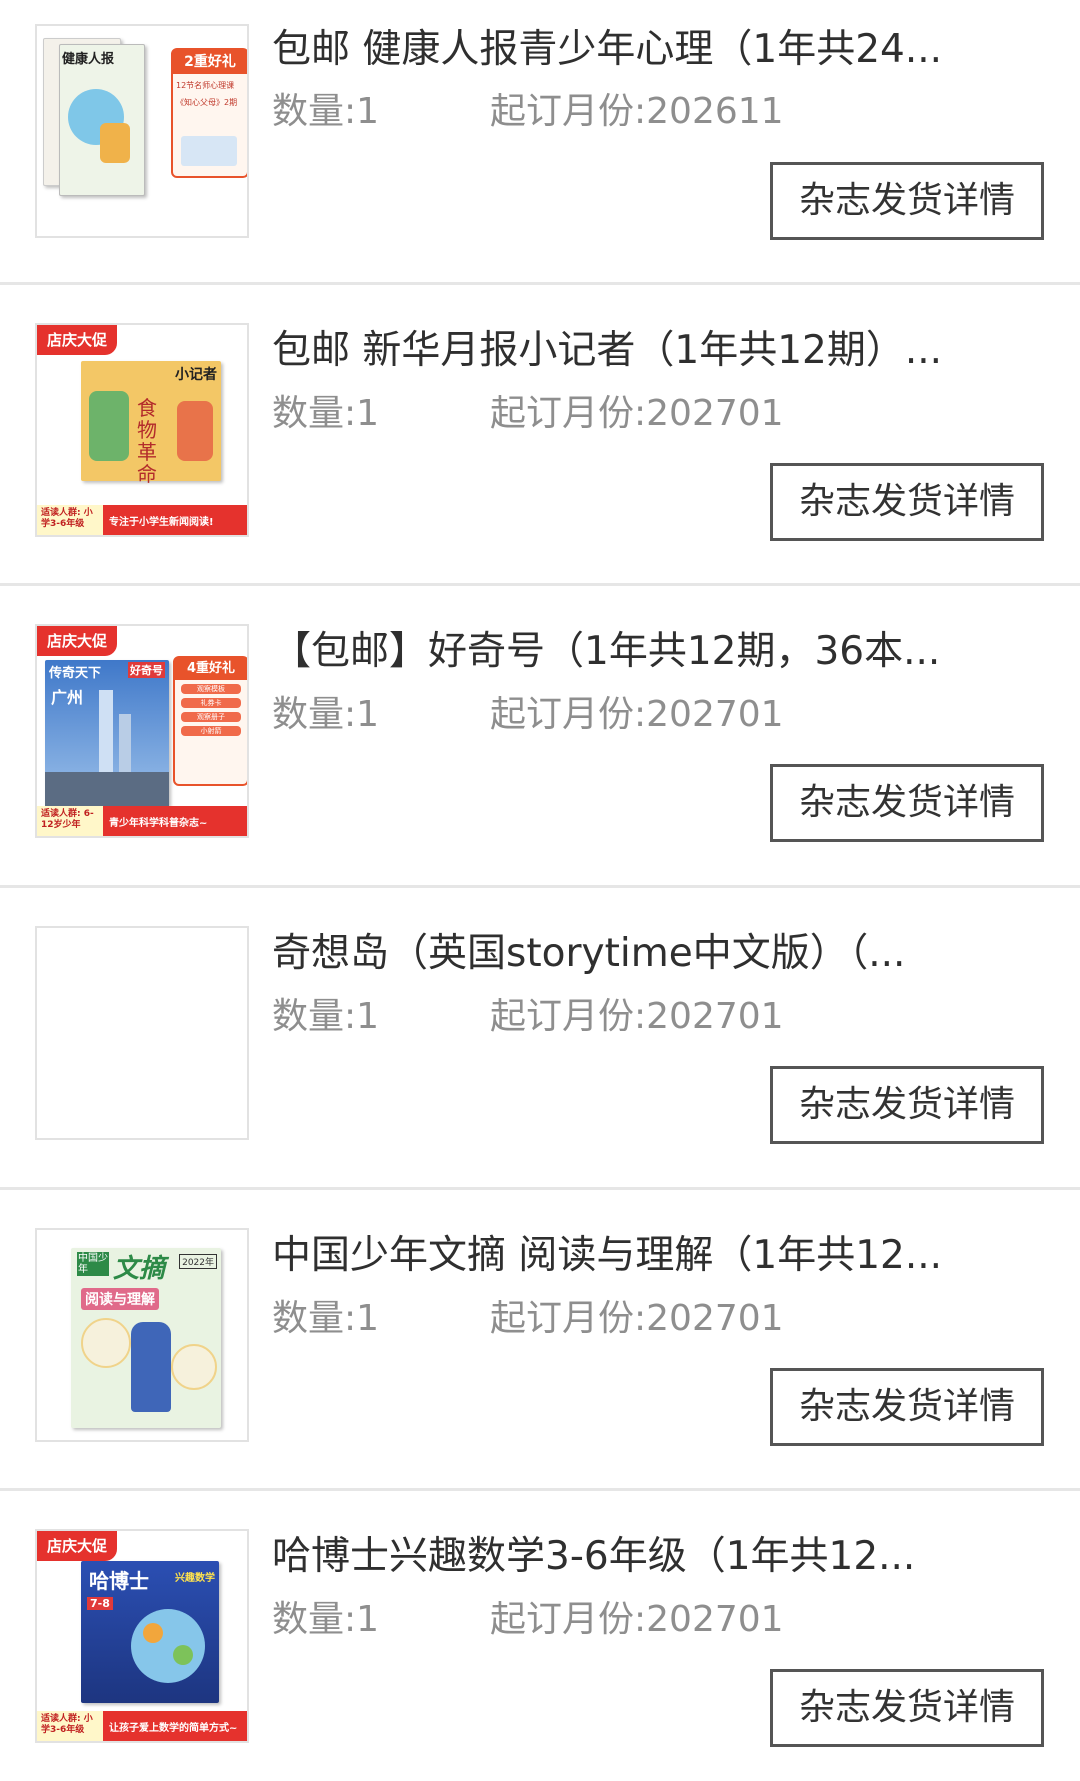 This screenshot has width=1080, height=1781. Describe the element at coordinates (173, 1728) in the screenshot. I see `slogan-label: 让孩子爱上数学的简单方式~` at that location.